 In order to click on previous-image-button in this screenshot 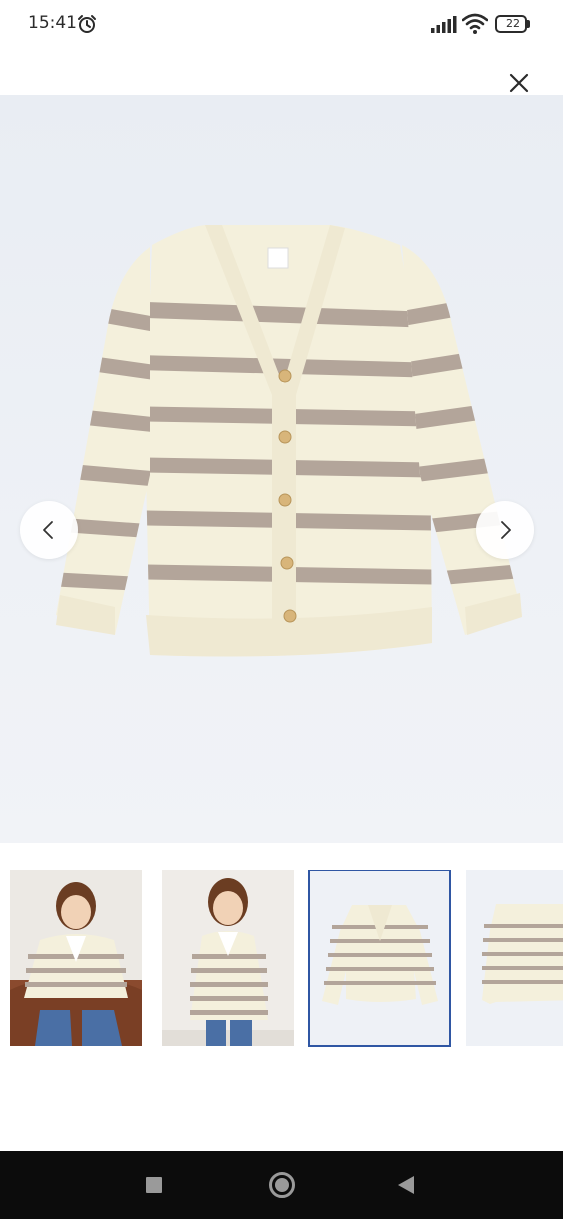, I will do `click(49, 530)`.